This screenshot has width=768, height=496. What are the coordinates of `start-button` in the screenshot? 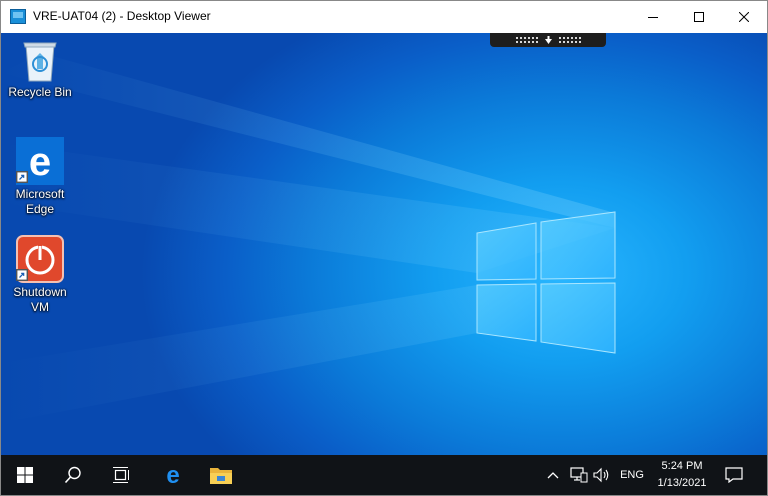 It's located at (25, 475).